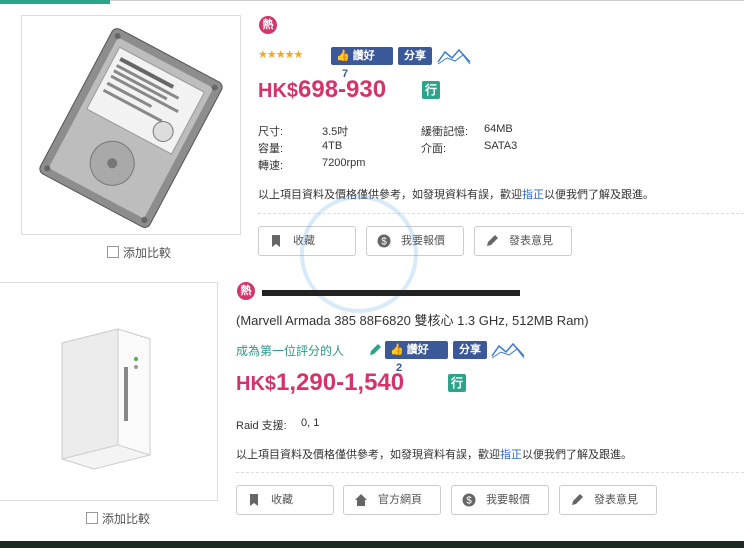  What do you see at coordinates (344, 163) in the screenshot?
I see `spec-value: 7200rpm` at bounding box center [344, 163].